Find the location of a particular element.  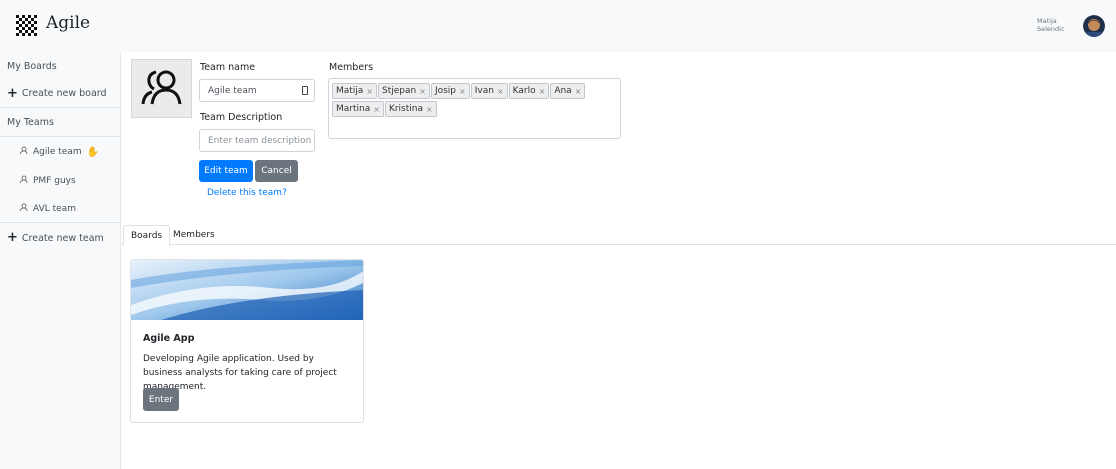

member-chip: Stjepan × is located at coordinates (404, 91).